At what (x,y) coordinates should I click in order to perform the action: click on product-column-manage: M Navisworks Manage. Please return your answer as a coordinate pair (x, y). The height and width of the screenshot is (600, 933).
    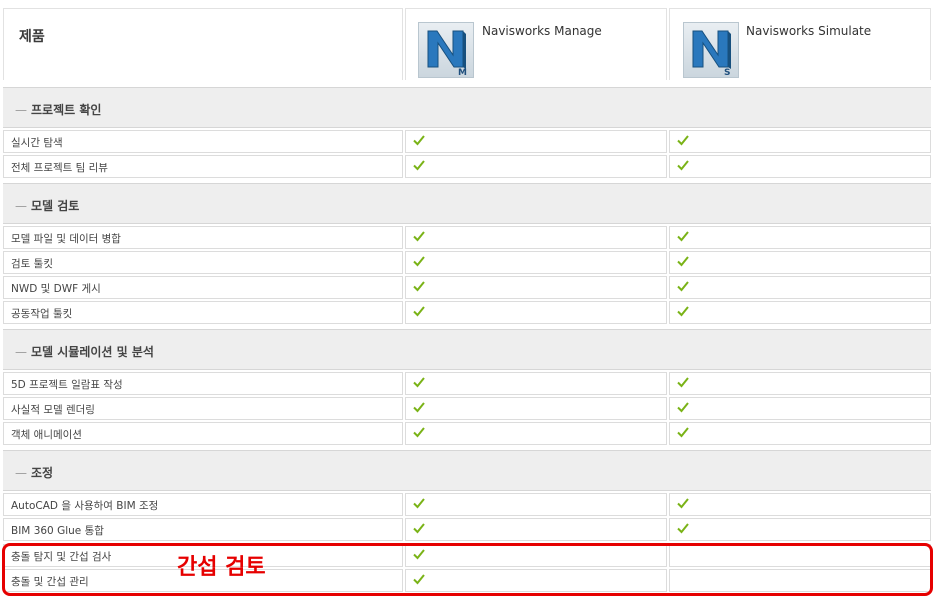
    Looking at the image, I should click on (536, 44).